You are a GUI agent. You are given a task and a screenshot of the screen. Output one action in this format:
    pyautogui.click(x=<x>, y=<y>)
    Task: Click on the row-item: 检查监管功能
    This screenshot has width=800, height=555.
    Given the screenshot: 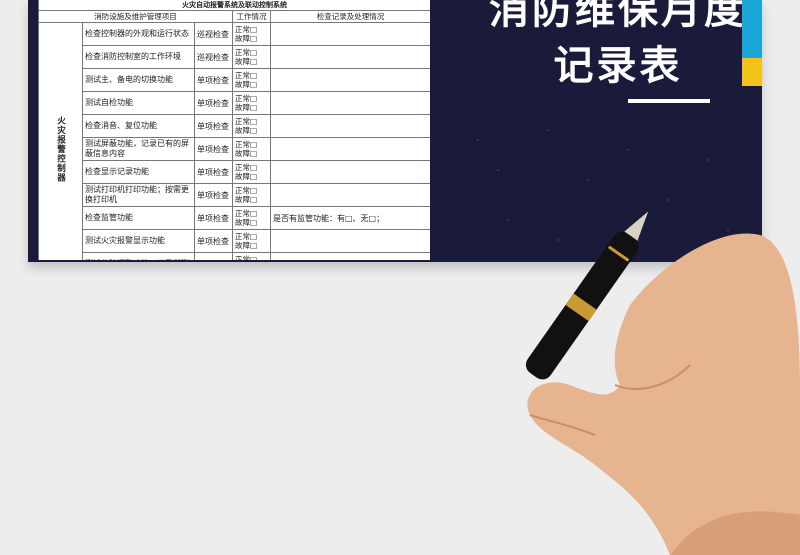 What is the action you would take?
    pyautogui.click(x=138, y=218)
    